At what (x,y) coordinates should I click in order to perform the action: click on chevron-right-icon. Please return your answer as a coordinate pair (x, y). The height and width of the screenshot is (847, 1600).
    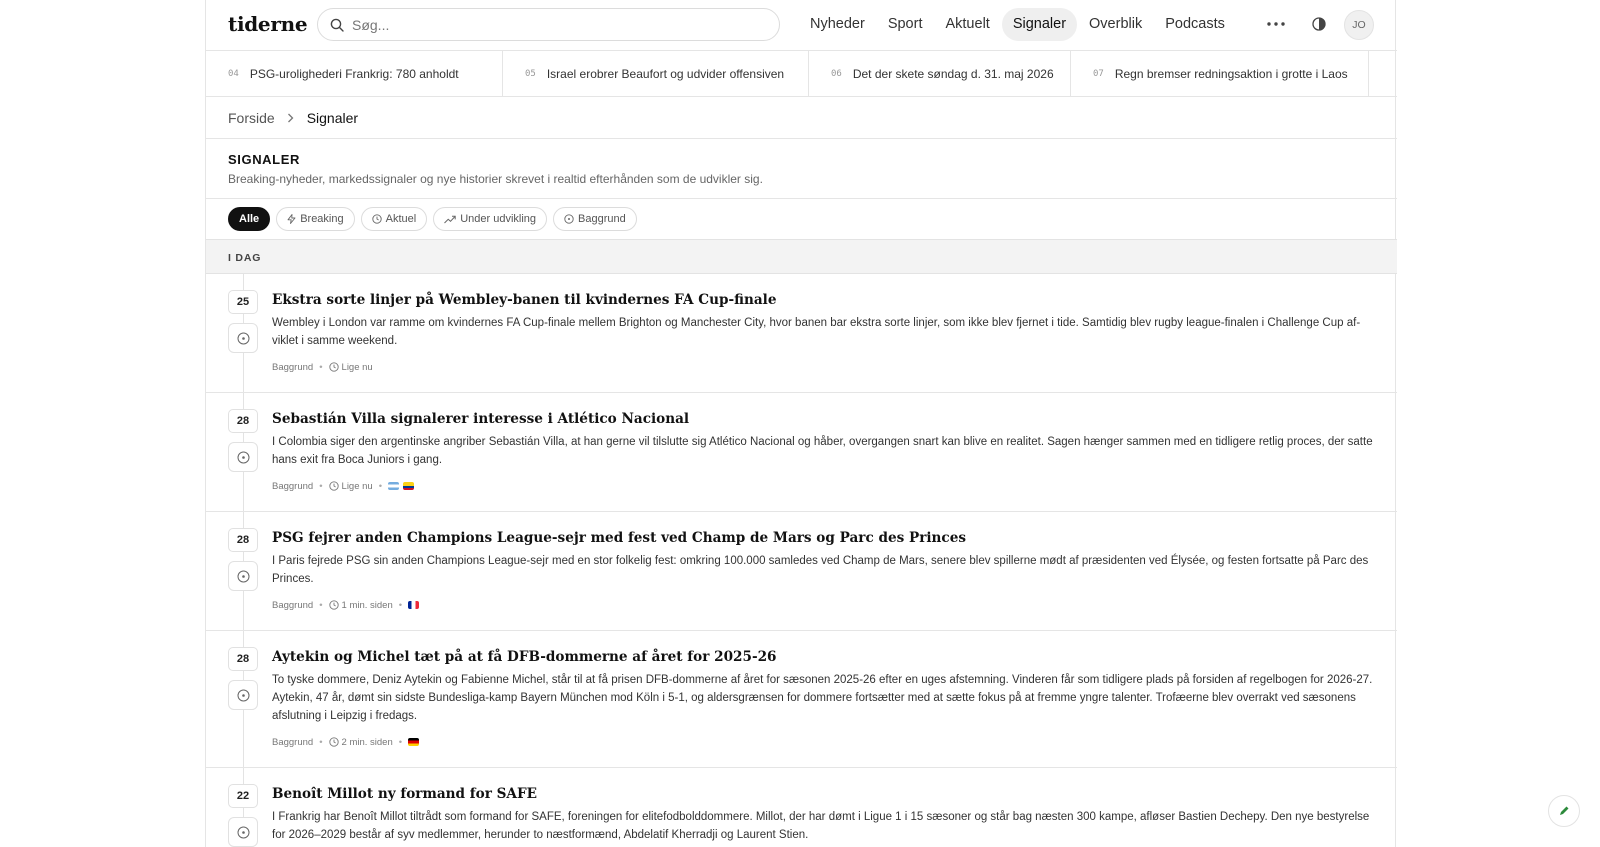
    Looking at the image, I should click on (290, 118).